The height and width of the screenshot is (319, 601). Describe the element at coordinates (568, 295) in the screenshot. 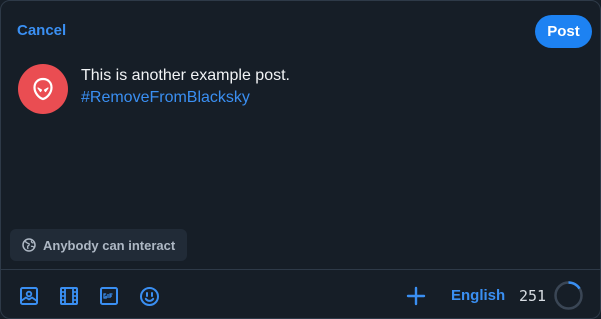

I see `character-progress-ring` at that location.